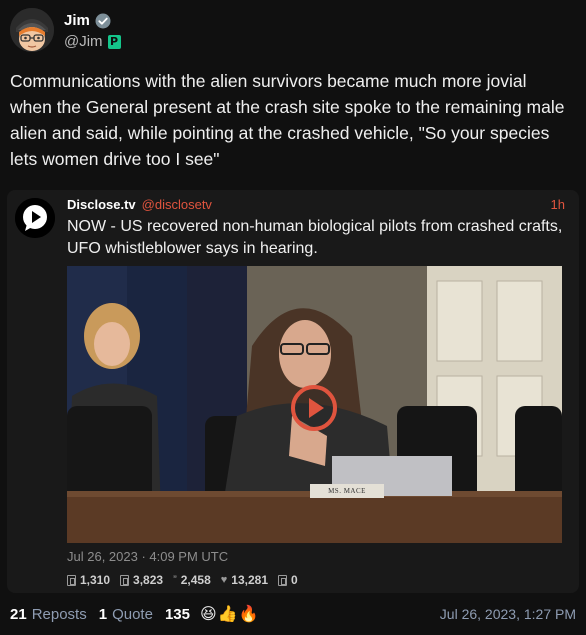 The width and height of the screenshot is (586, 635). What do you see at coordinates (59, 614) in the screenshot?
I see `reposts-label: Reposts` at bounding box center [59, 614].